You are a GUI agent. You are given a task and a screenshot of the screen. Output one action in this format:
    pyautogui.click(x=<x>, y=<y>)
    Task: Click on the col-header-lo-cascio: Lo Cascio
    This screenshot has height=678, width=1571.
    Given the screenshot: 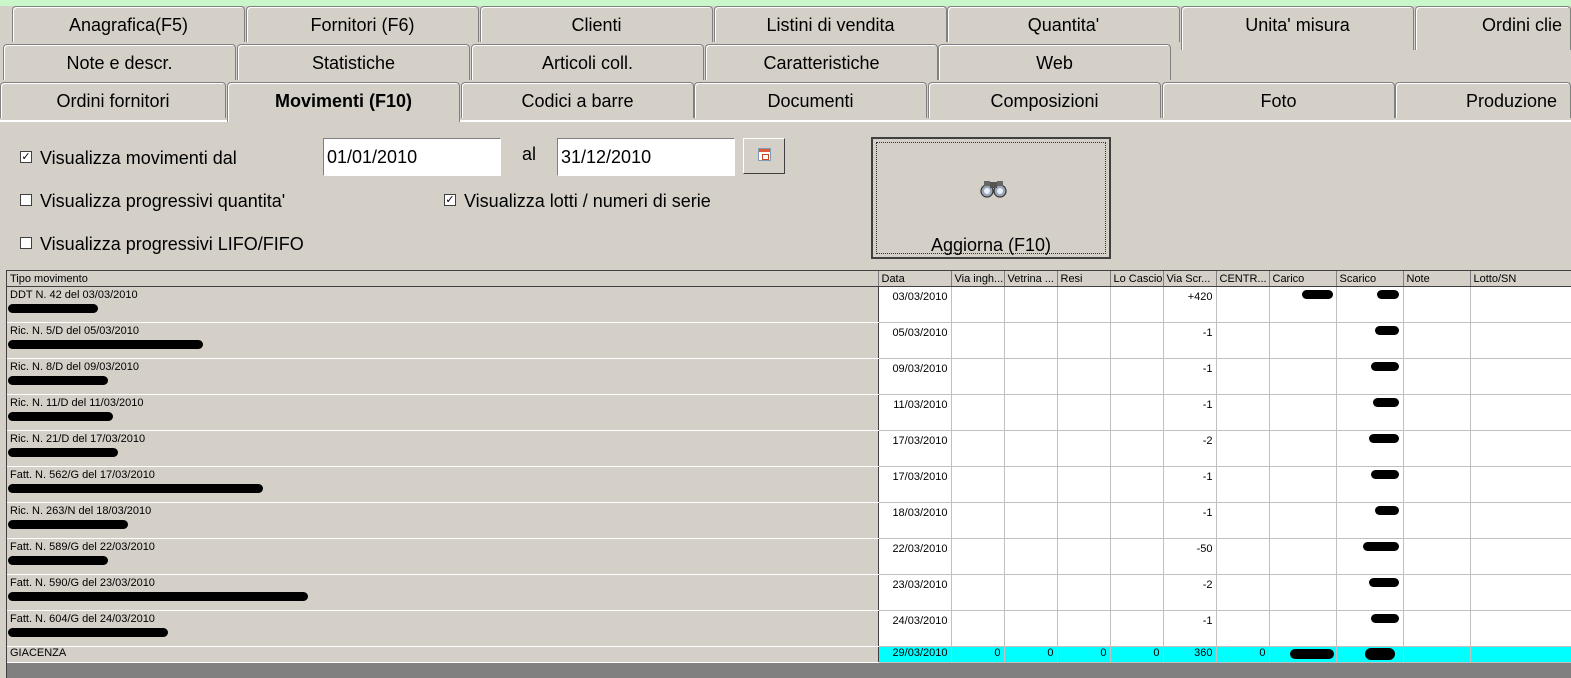 What is the action you would take?
    pyautogui.click(x=1137, y=279)
    